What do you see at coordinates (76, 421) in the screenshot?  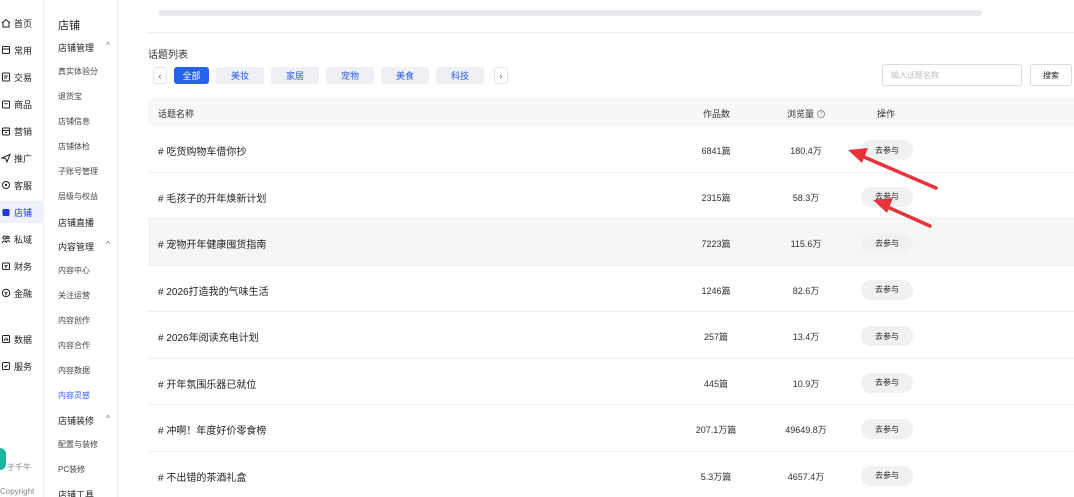 I see `nav-group-label: 店铺装修` at bounding box center [76, 421].